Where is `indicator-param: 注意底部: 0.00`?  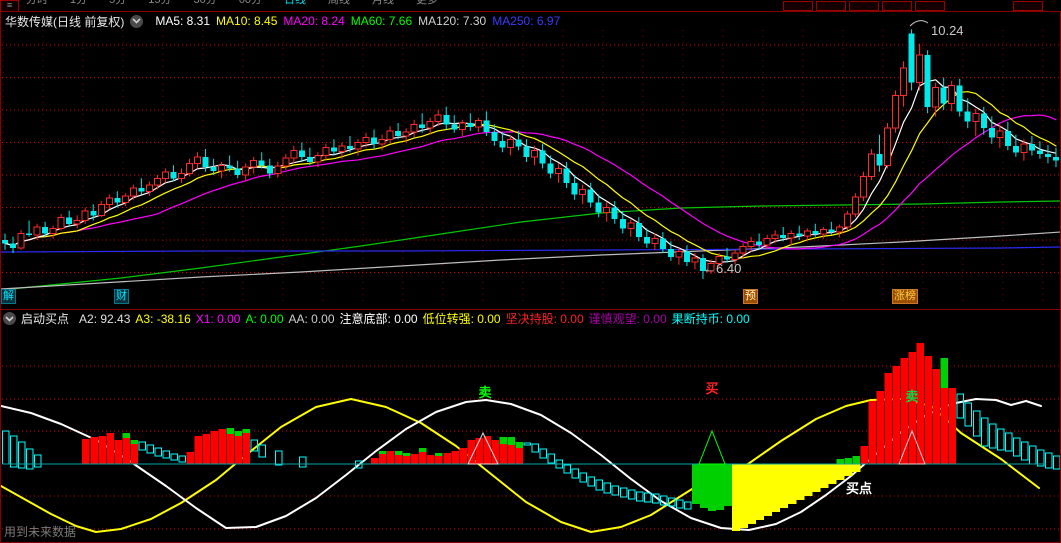
indicator-param: 注意底部: 0.00 is located at coordinates (378, 319).